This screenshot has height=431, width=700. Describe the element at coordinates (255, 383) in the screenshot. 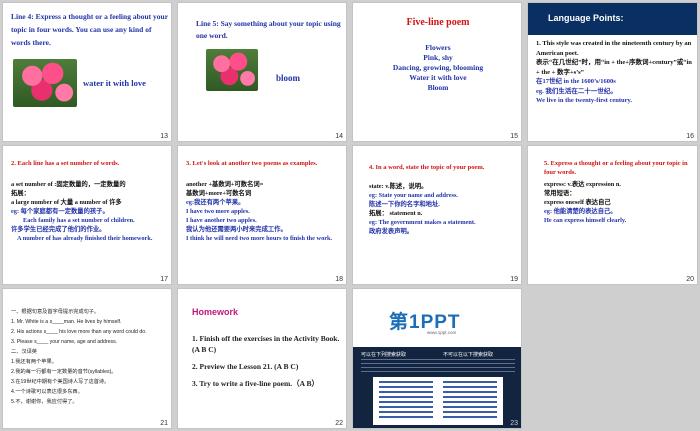

I see `homework-item: 3. Try to write a five-line poem.（A B）` at that location.